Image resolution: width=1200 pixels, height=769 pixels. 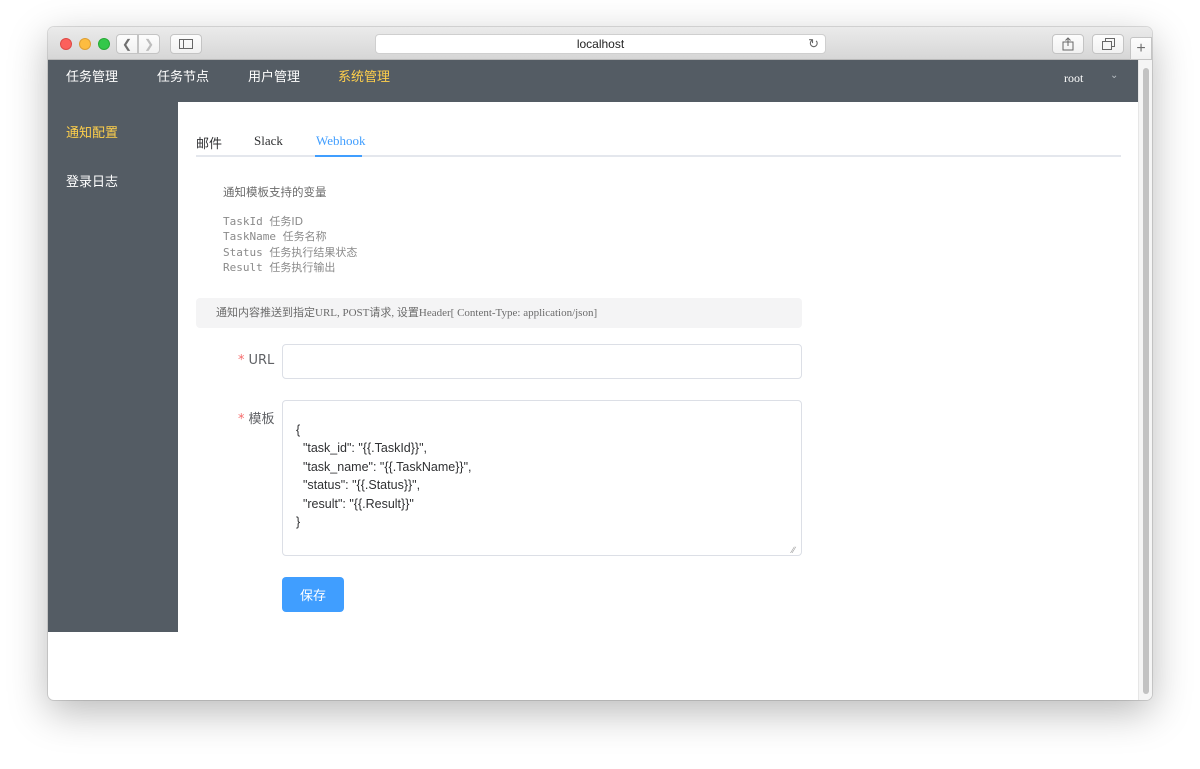 I want to click on tab-email: 邮件, so click(x=209, y=142).